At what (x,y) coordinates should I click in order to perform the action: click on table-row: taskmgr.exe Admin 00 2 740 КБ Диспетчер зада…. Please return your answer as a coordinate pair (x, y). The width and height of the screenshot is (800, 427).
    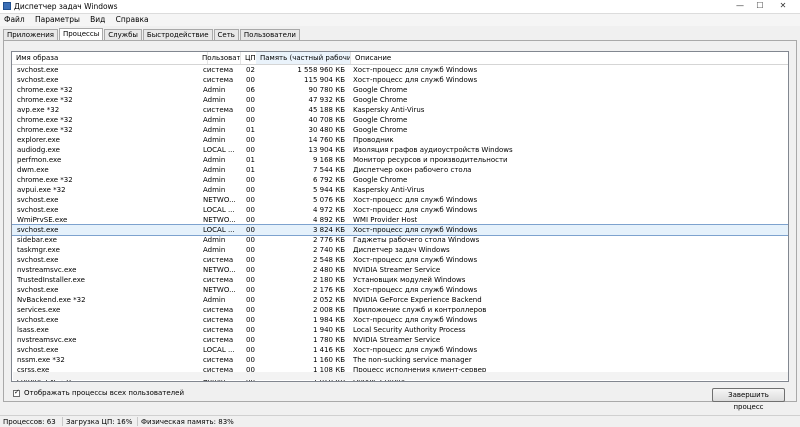
    Looking at the image, I should click on (400, 250).